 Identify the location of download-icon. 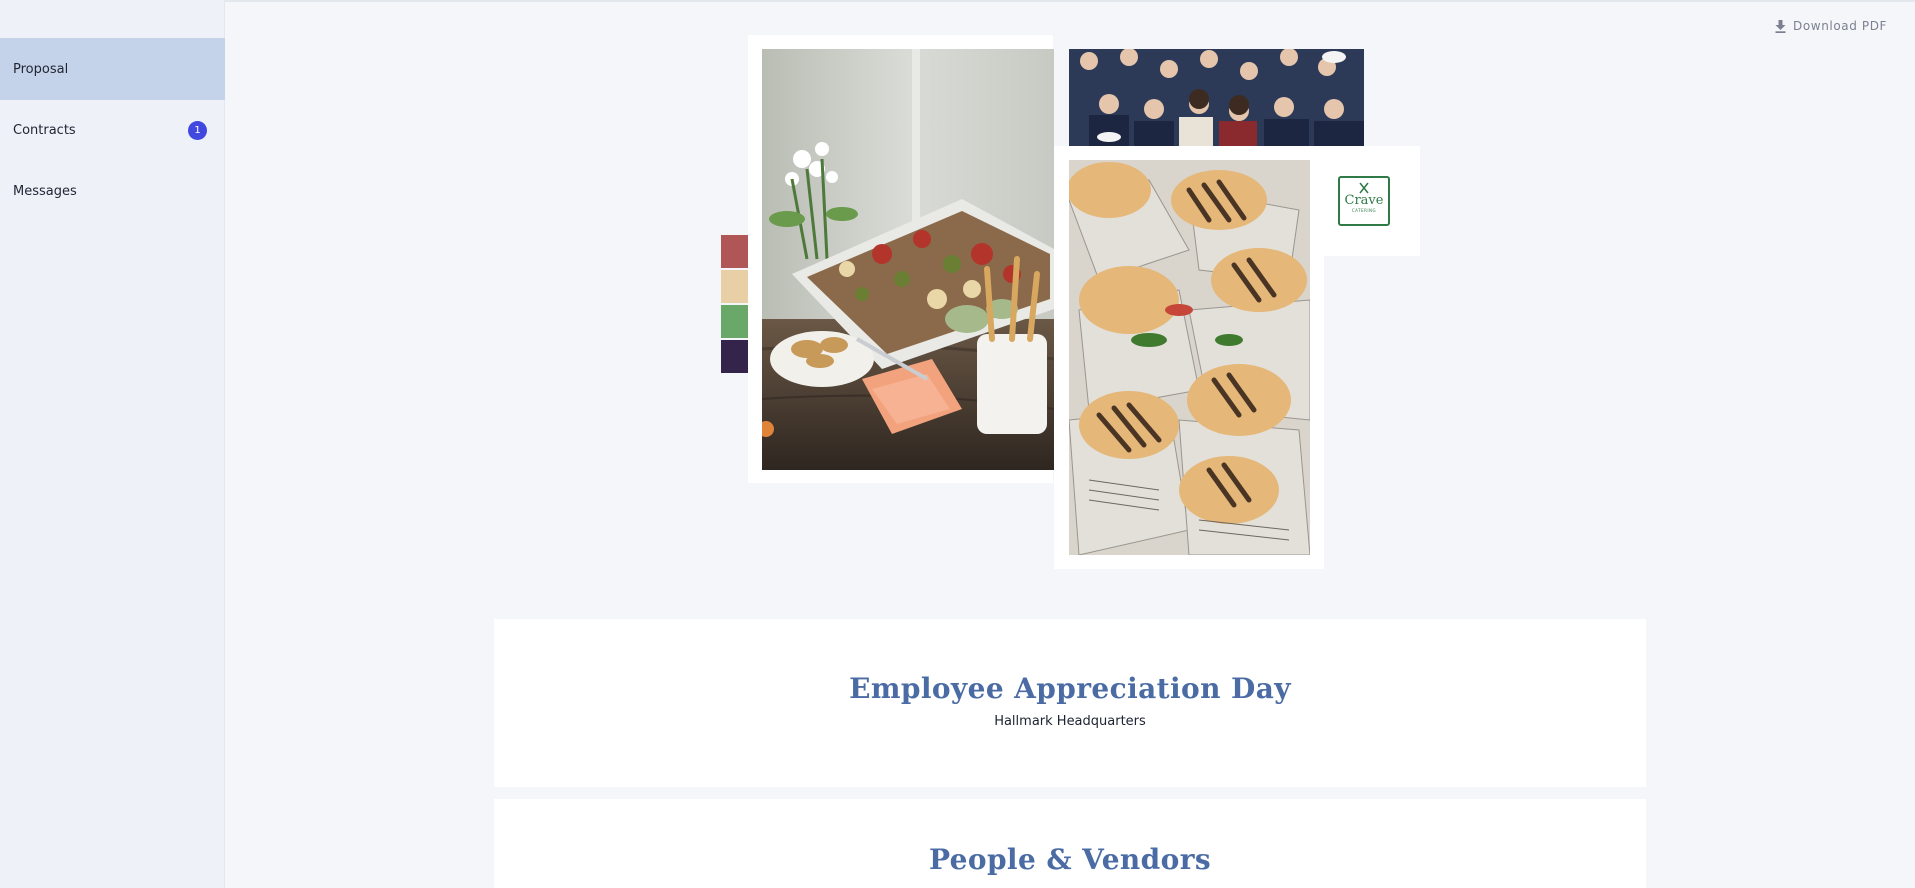
(1780, 26).